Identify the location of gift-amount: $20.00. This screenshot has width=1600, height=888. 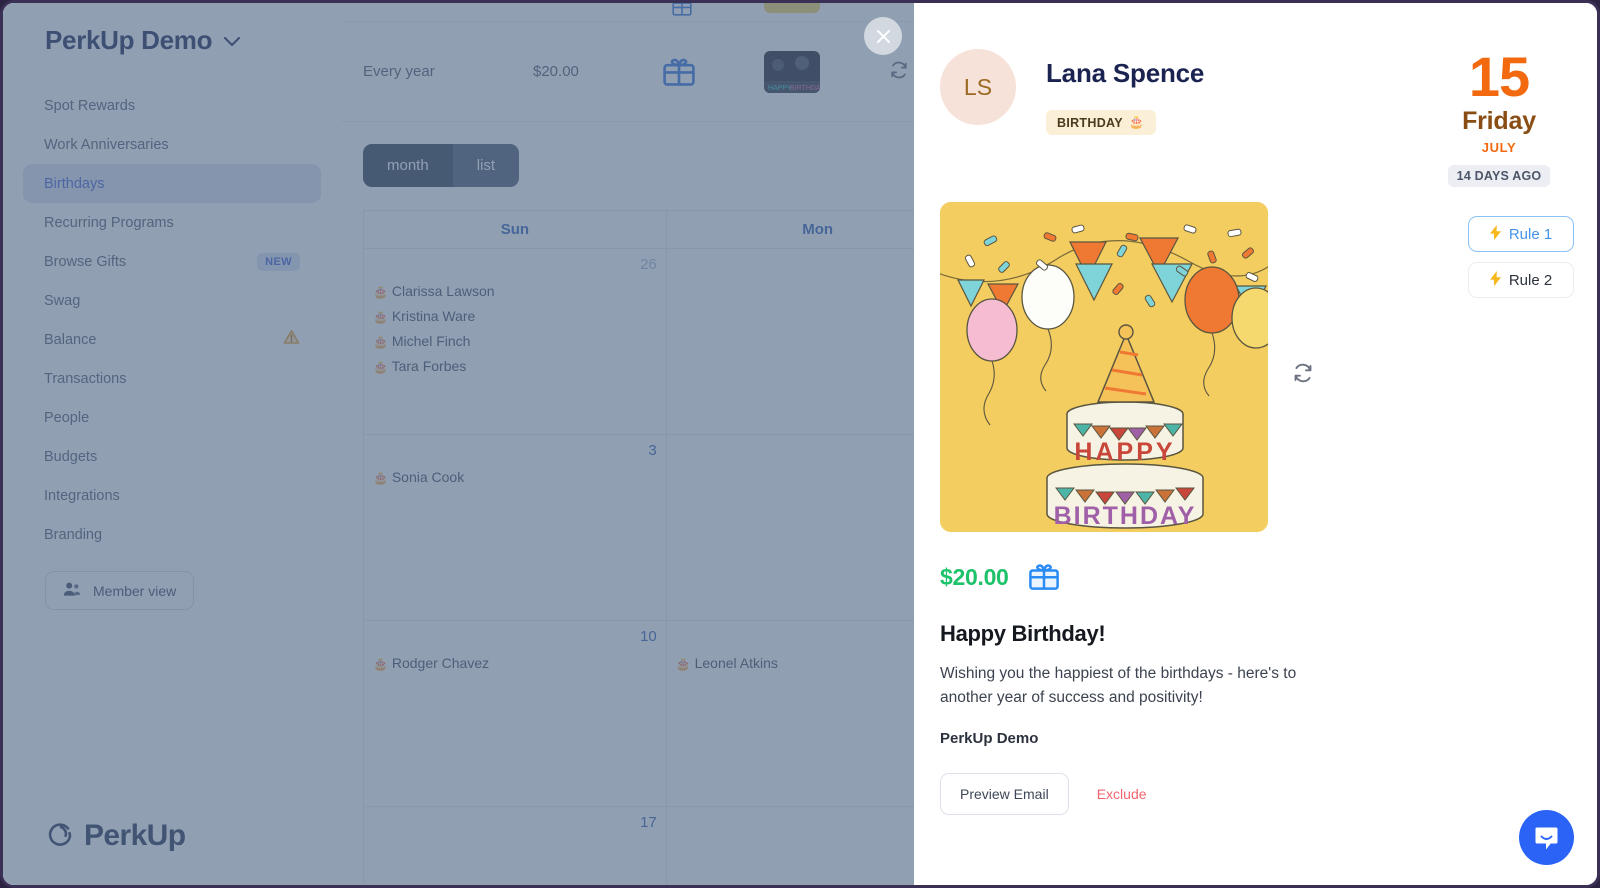
(974, 576).